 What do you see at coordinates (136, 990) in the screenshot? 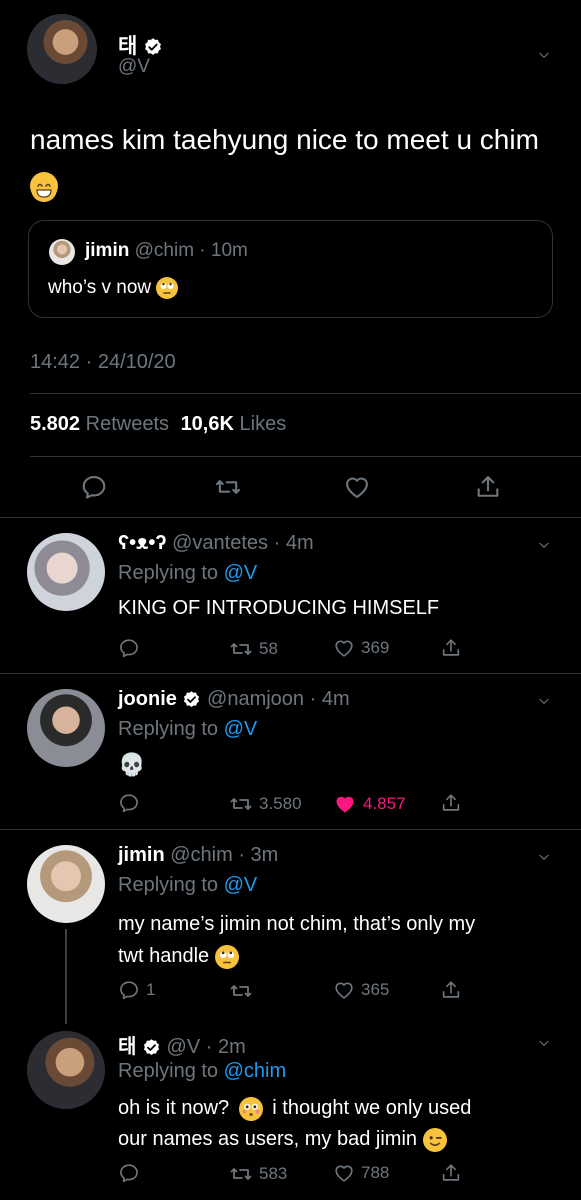
I see `reply-button: 1` at bounding box center [136, 990].